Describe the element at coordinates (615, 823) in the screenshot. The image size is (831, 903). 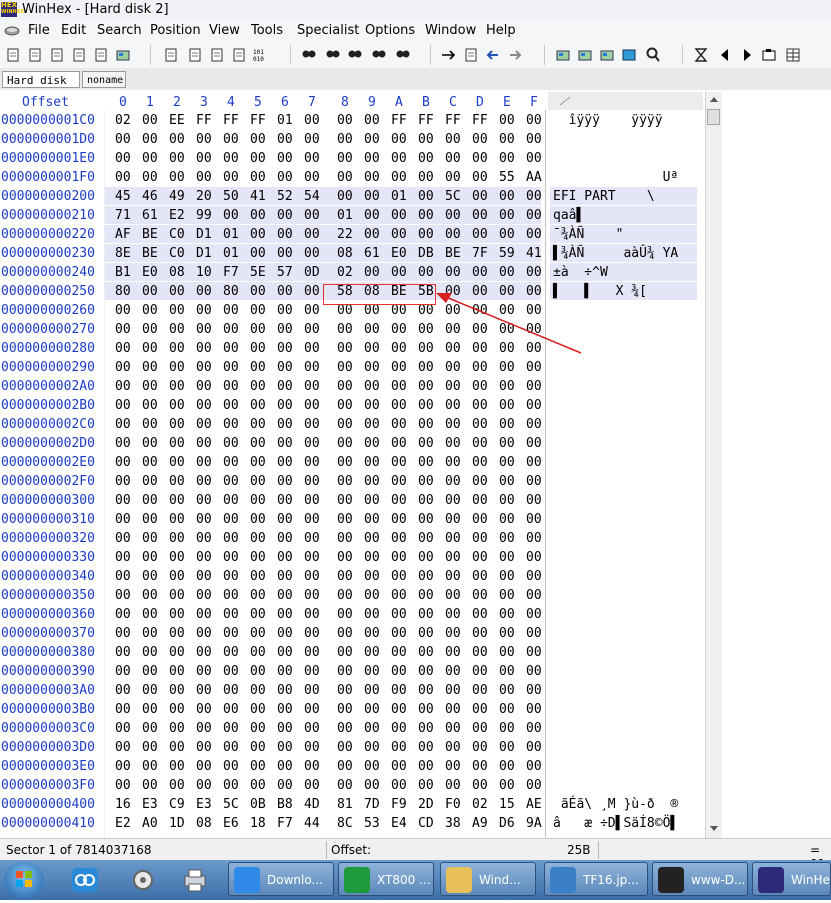
I see `row-text: â æ ÷D▌SäÍ8©Ö▌` at that location.